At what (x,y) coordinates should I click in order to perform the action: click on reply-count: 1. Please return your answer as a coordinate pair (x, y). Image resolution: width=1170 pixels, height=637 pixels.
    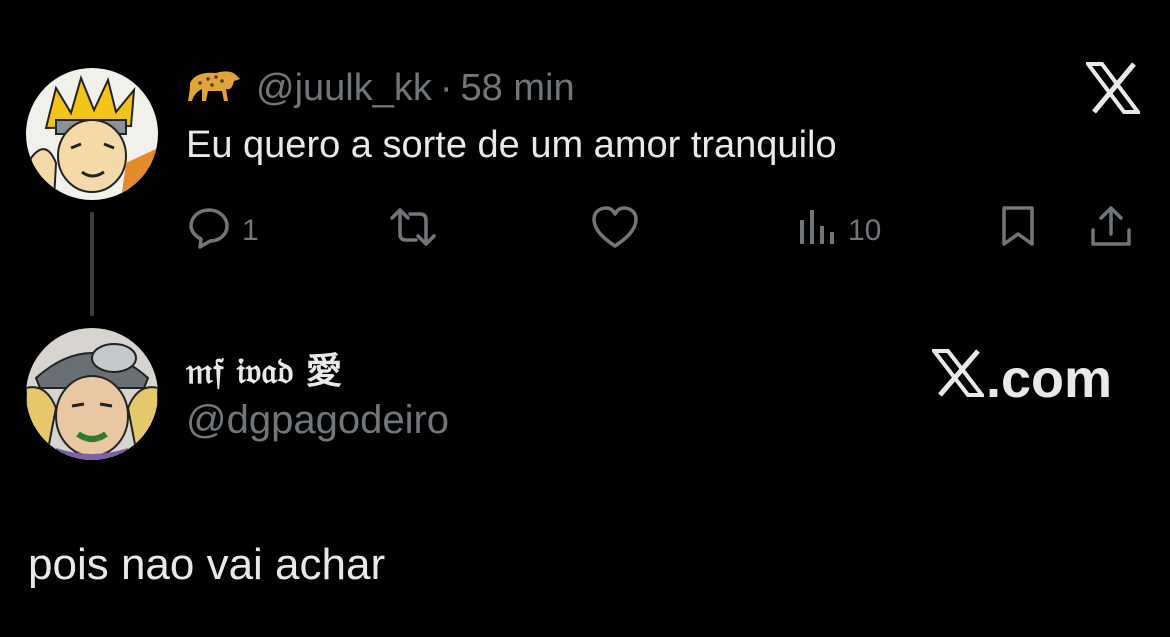
    Looking at the image, I should click on (250, 230).